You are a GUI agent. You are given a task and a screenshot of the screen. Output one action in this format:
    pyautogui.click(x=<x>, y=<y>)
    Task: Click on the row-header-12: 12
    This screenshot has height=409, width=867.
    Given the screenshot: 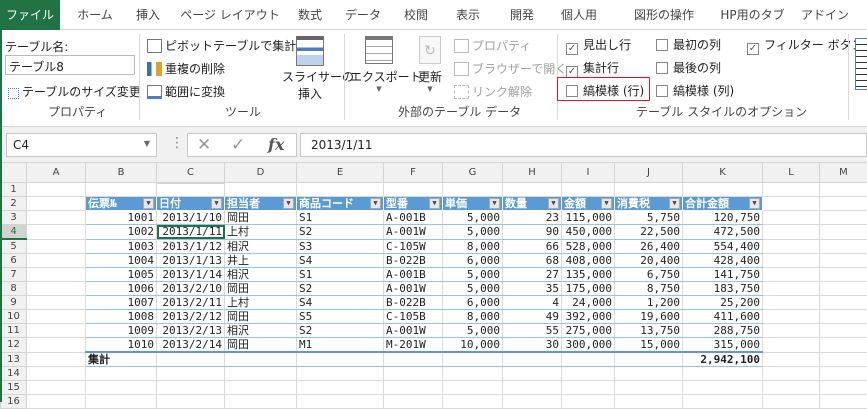 What is the action you would take?
    pyautogui.click(x=14, y=345)
    